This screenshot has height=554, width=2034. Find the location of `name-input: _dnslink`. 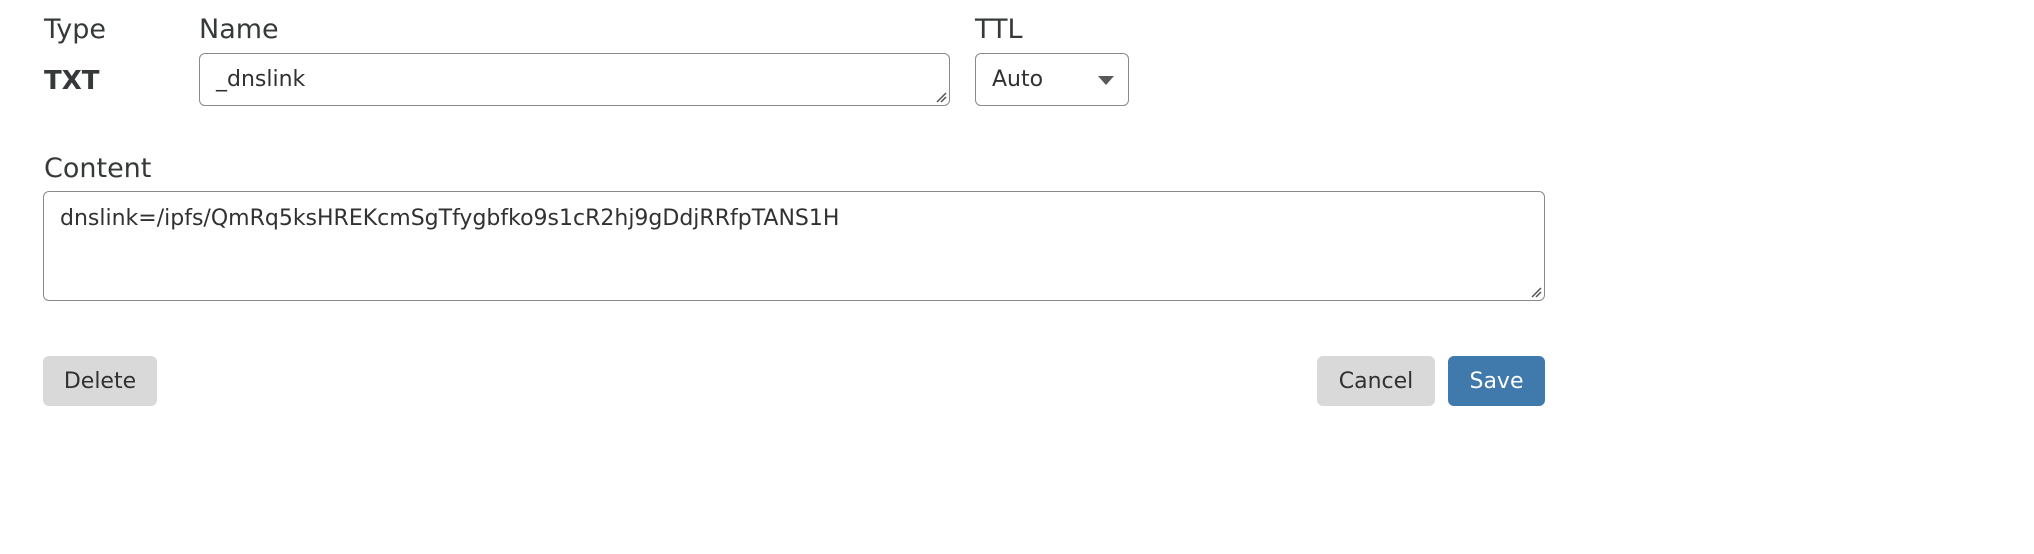

name-input: _dnslink is located at coordinates (574, 79).